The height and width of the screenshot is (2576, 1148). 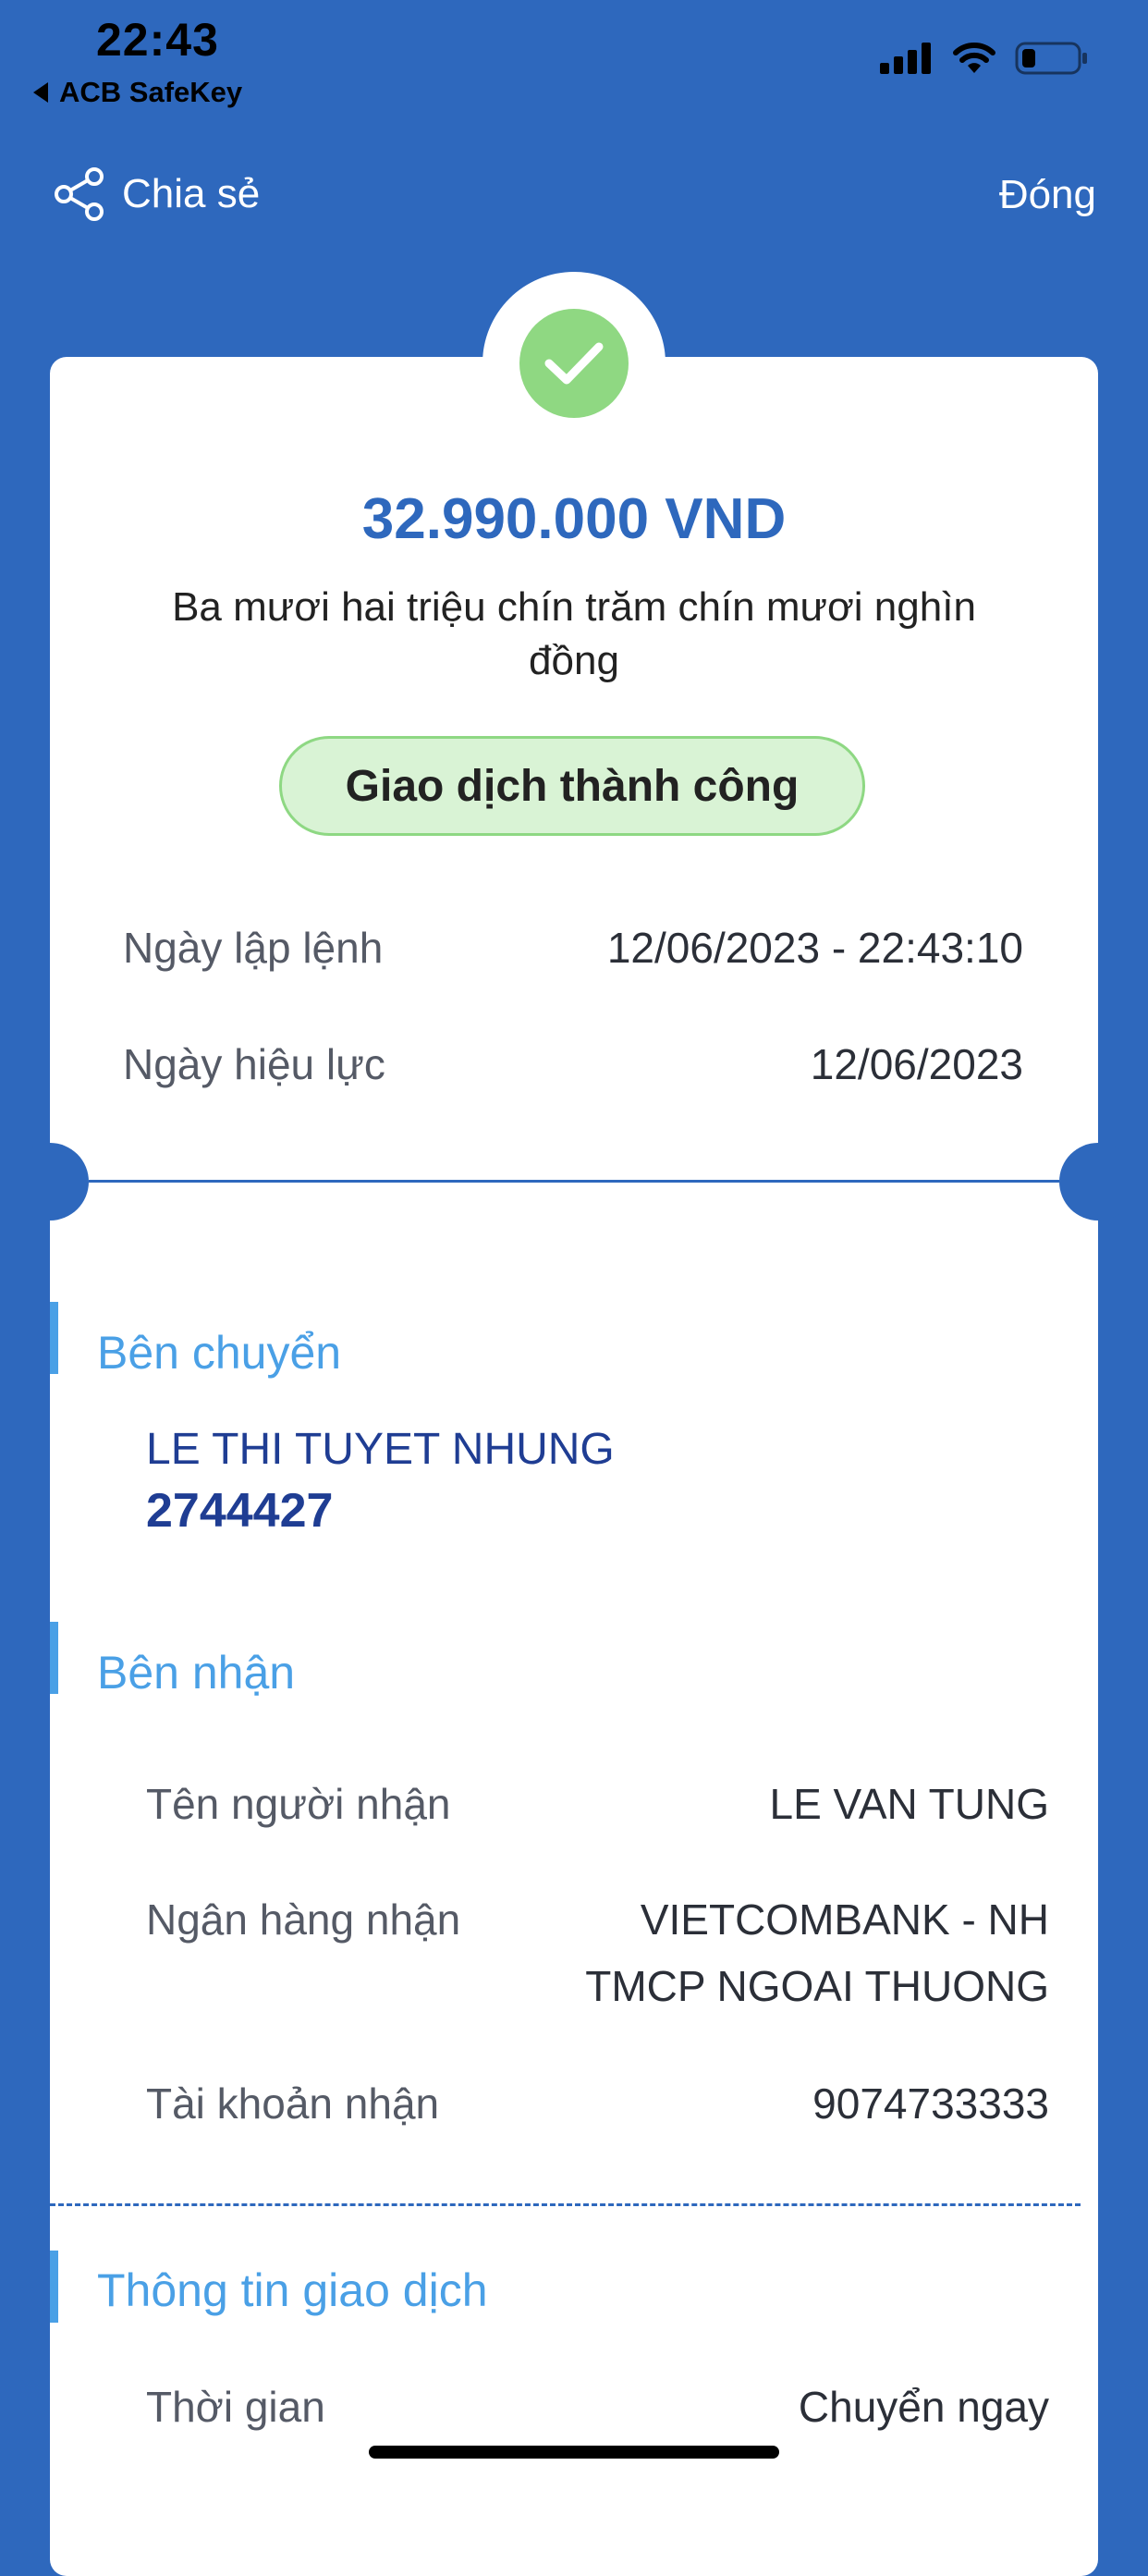 What do you see at coordinates (574, 2452) in the screenshot?
I see `home-indicator` at bounding box center [574, 2452].